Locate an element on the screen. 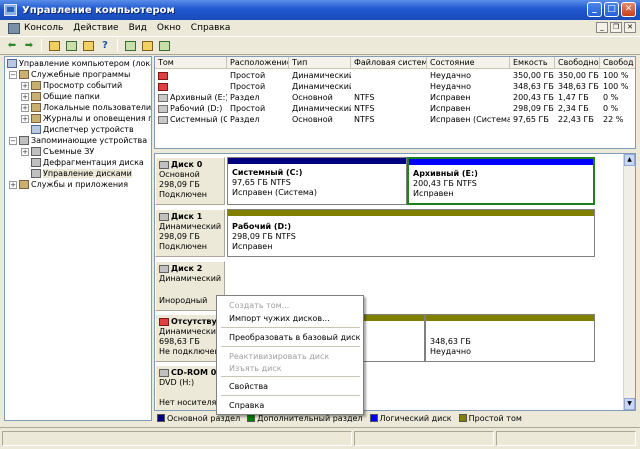 This screenshot has width=640, height=449. tree-item-defragmenter: Дефрагментация диска is located at coordinates (87, 162).